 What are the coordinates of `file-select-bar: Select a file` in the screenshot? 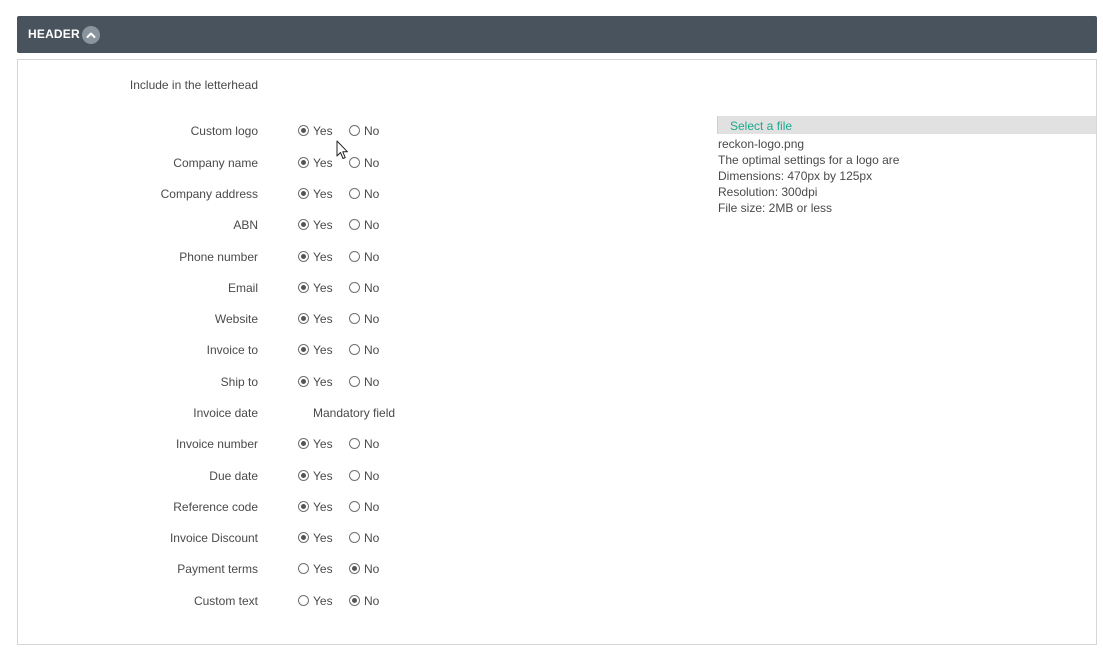 It's located at (906, 125).